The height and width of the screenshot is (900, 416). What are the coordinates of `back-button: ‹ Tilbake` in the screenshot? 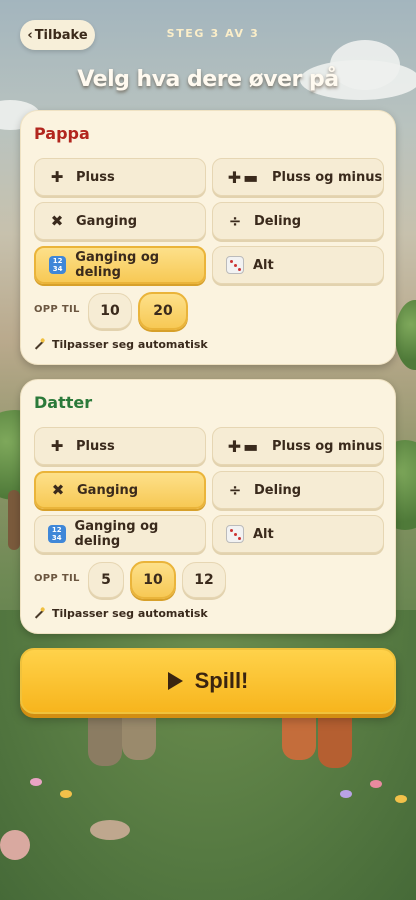 It's located at (57, 35).